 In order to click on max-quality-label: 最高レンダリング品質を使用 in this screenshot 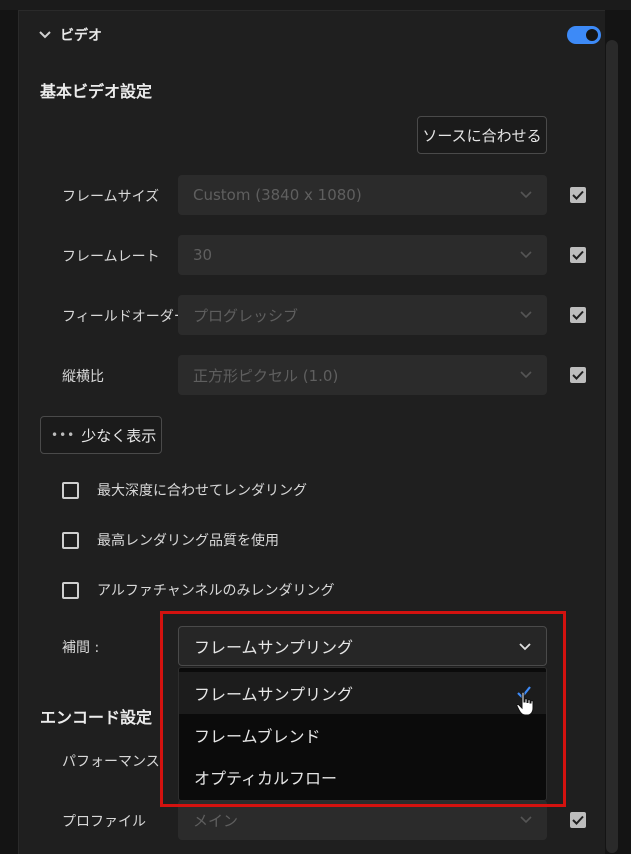, I will do `click(188, 541)`.